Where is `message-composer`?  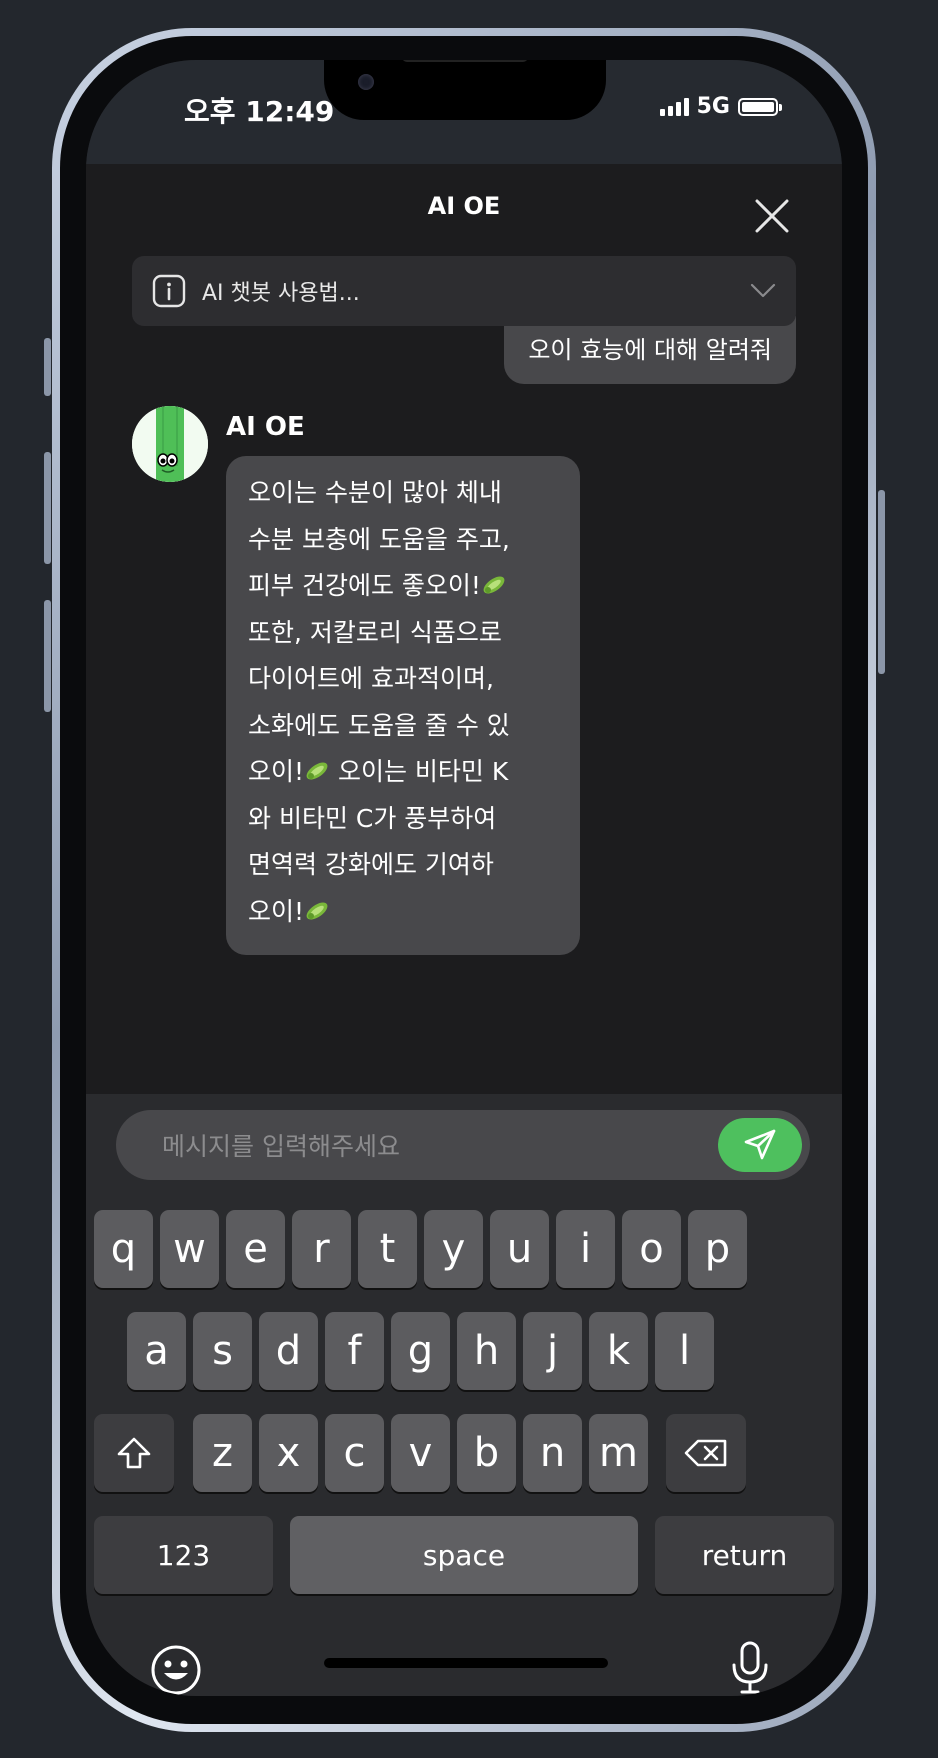 message-composer is located at coordinates (464, 1143).